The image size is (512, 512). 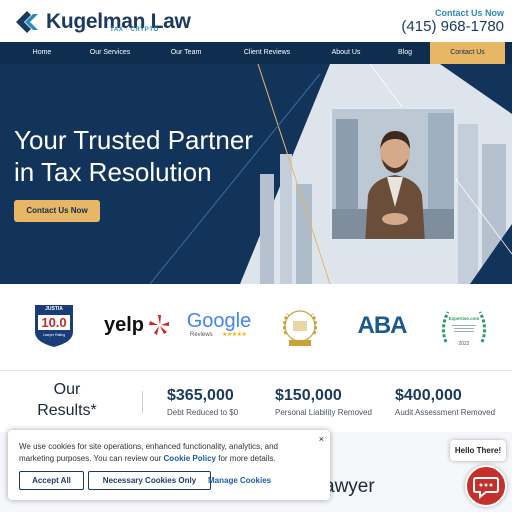 I want to click on expertise-name: Expertise.com, so click(x=464, y=318).